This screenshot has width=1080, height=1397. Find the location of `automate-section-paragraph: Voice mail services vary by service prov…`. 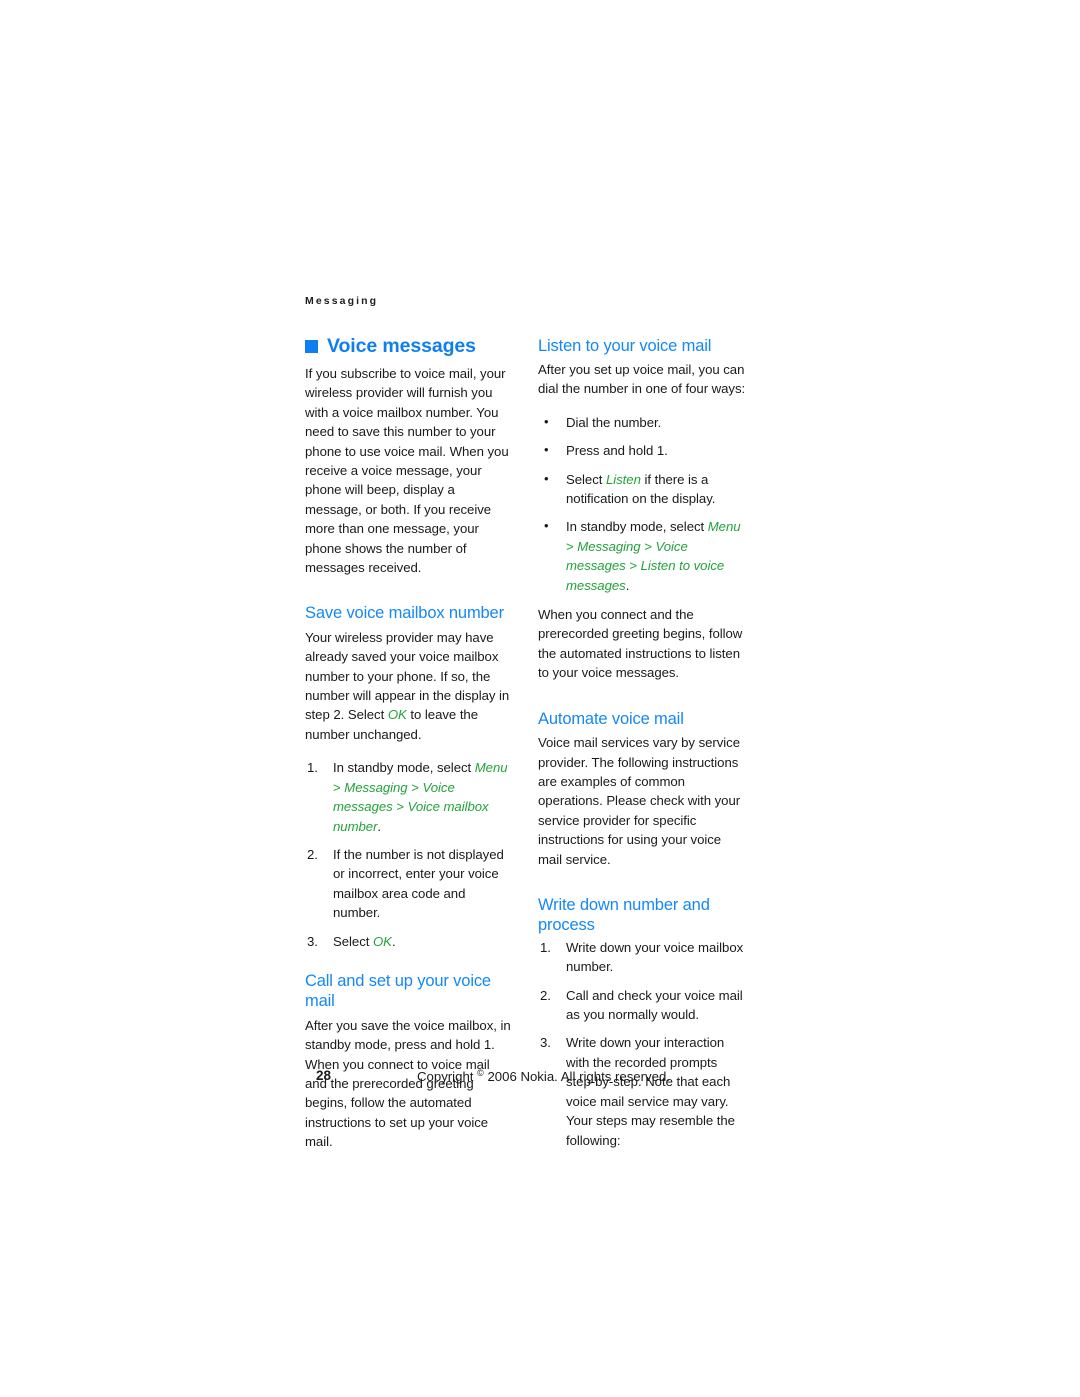

automate-section-paragraph: Voice mail services vary by service prov… is located at coordinates (639, 801).